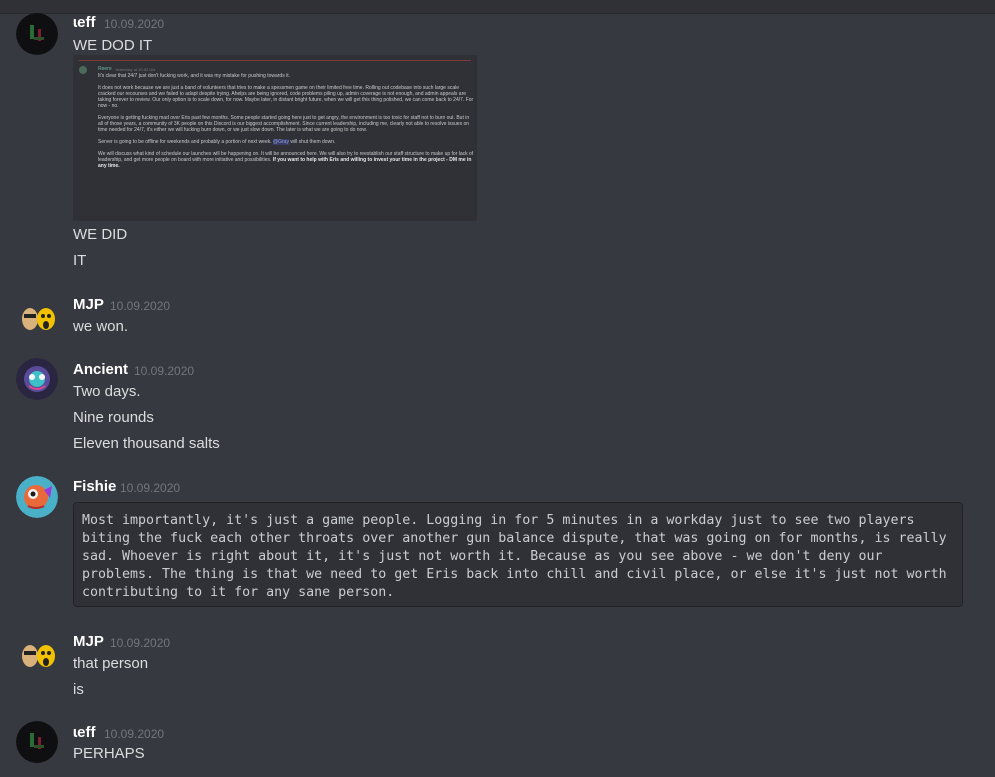  I want to click on embed-text: will shut them down., so click(313, 142).